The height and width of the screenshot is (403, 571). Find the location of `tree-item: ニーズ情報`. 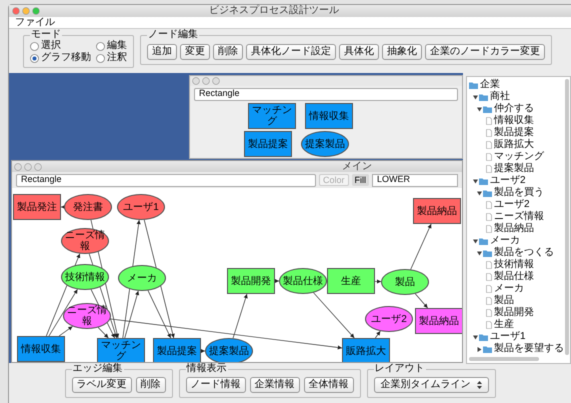

tree-item: ニーズ情報 is located at coordinates (519, 217).